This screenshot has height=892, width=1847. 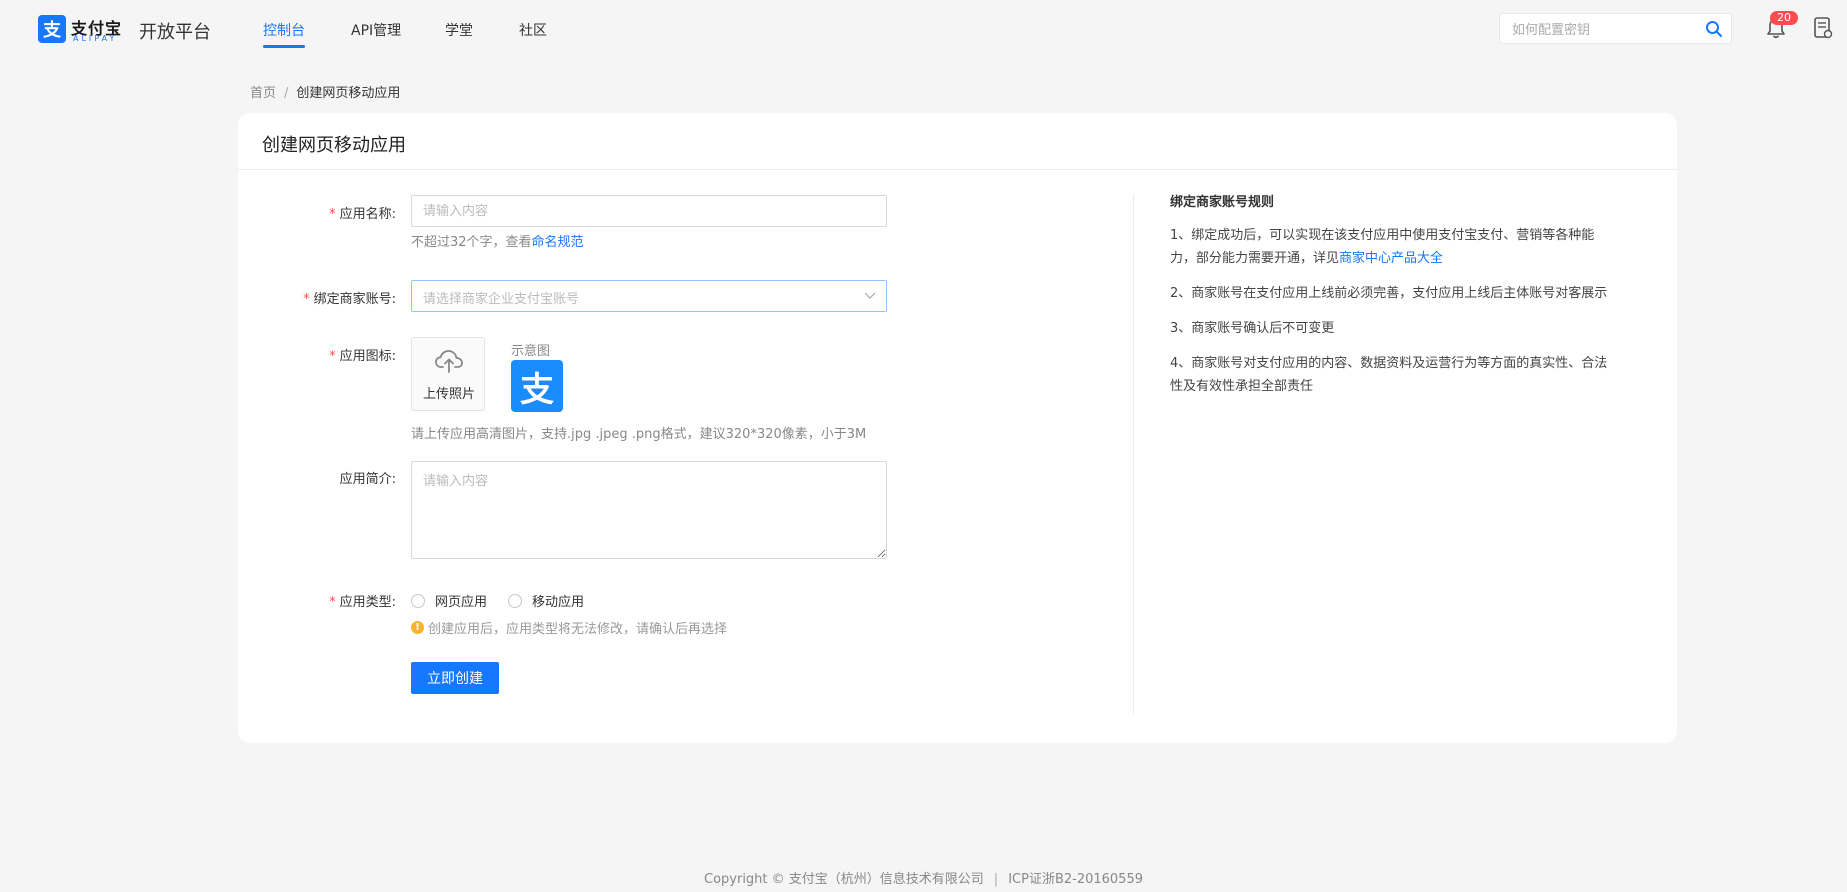 What do you see at coordinates (1823, 28) in the screenshot?
I see `document-icon` at bounding box center [1823, 28].